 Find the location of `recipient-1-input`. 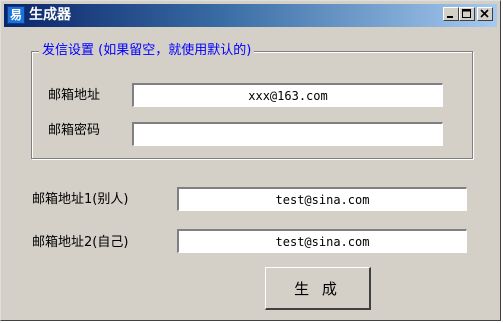

recipient-1-input is located at coordinates (322, 199).